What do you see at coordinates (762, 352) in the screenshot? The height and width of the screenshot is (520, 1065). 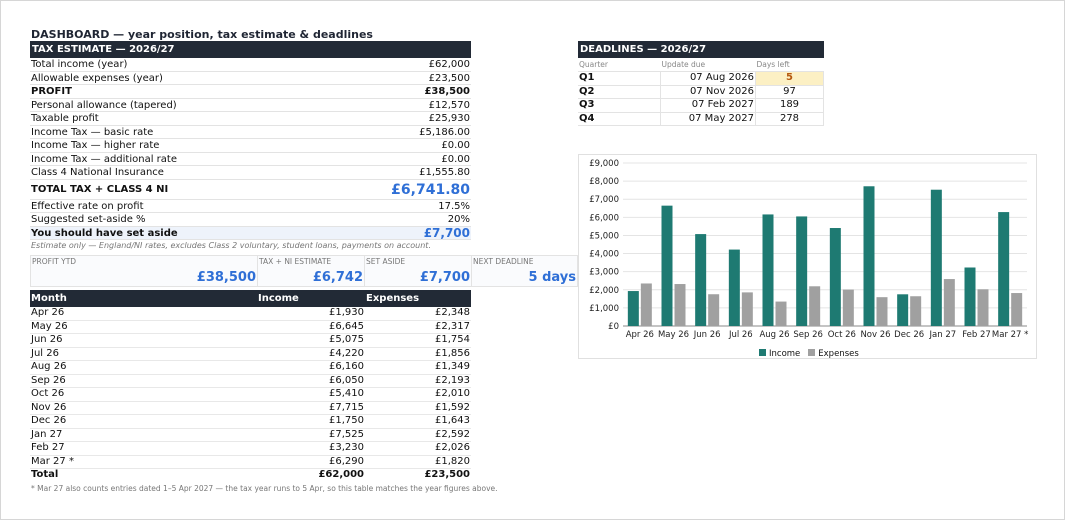 I see `legend-swatch` at bounding box center [762, 352].